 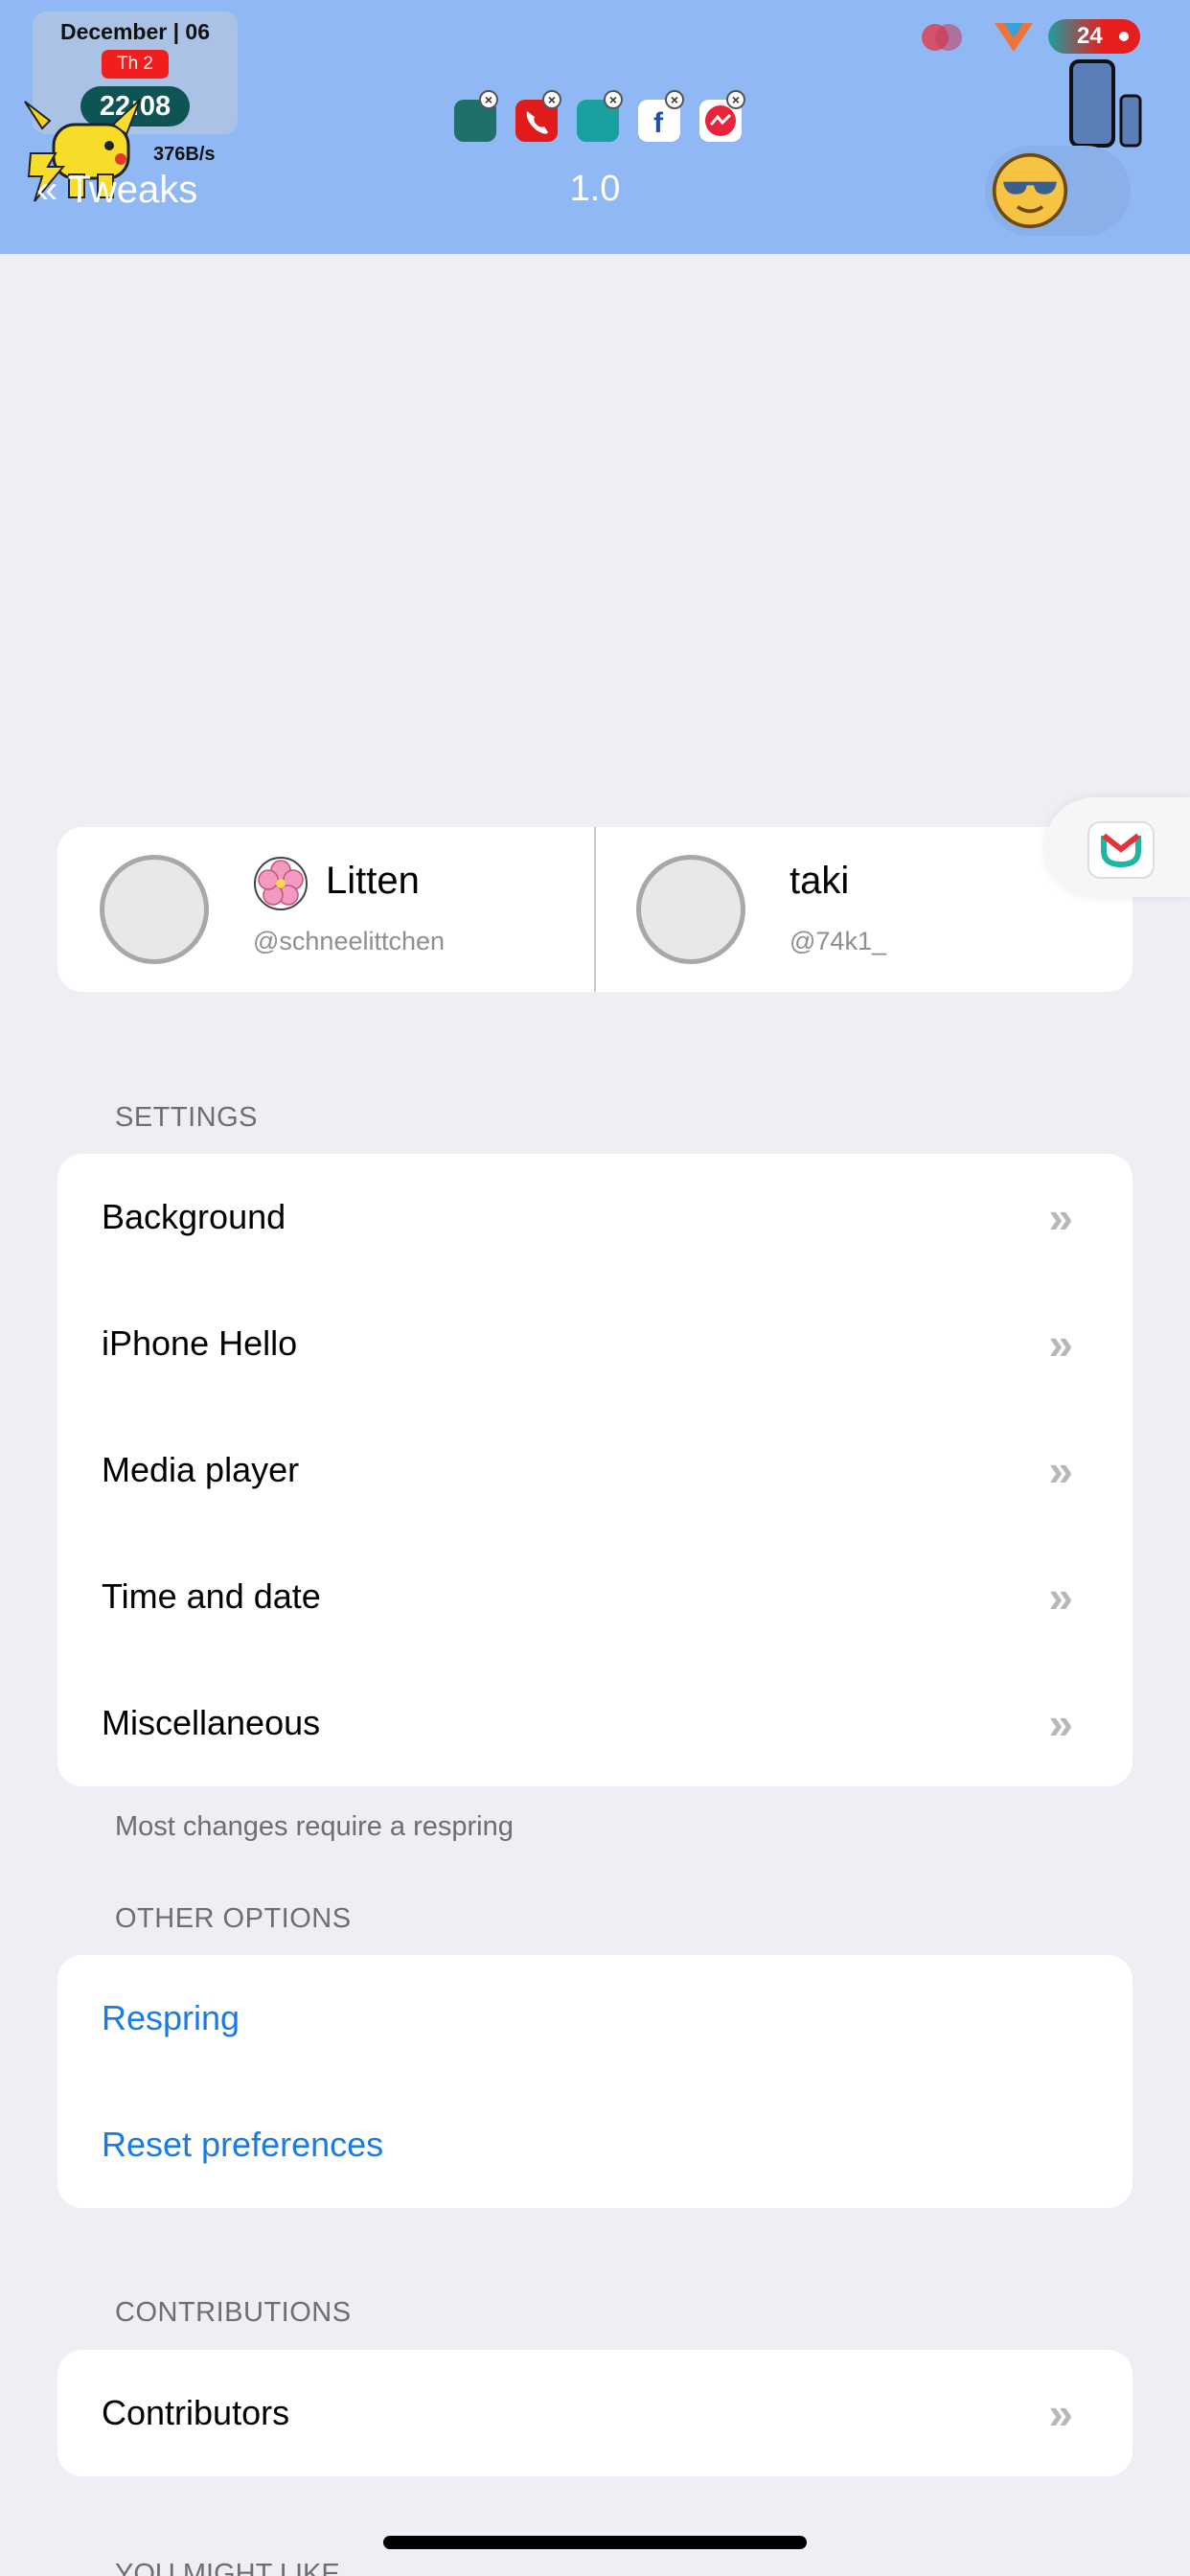 I want to click on other-options-card: Respring Reset preferences, so click(x=595, y=2081).